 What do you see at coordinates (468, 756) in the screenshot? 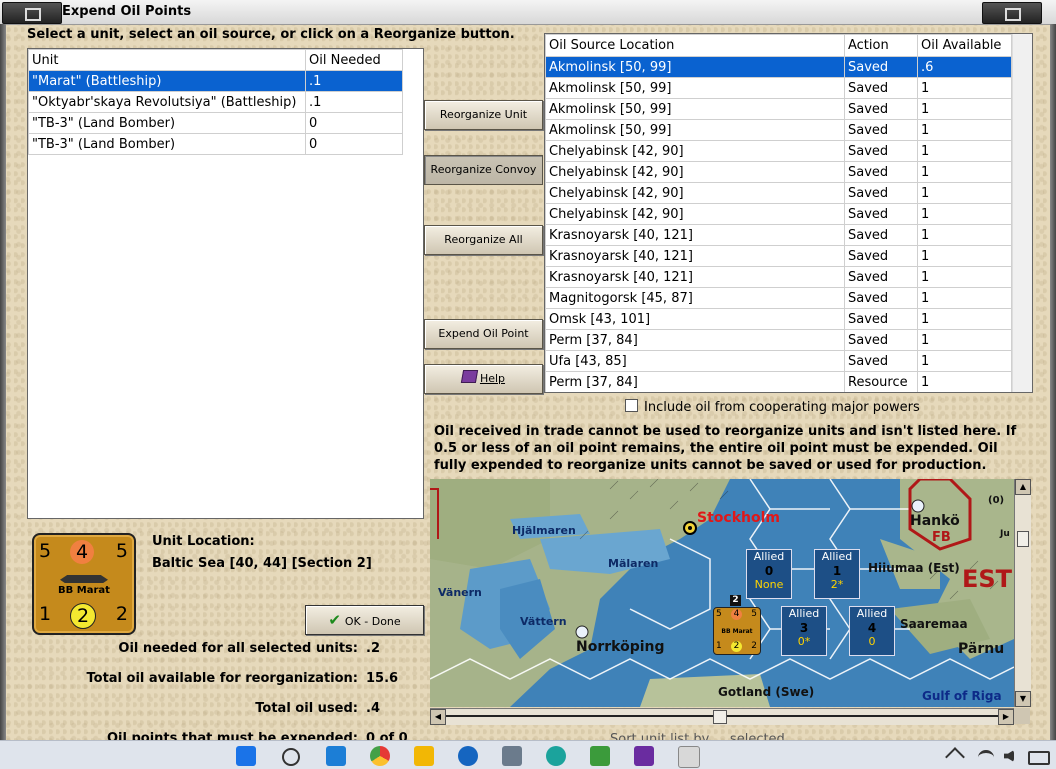
I see `help-app-icon` at bounding box center [468, 756].